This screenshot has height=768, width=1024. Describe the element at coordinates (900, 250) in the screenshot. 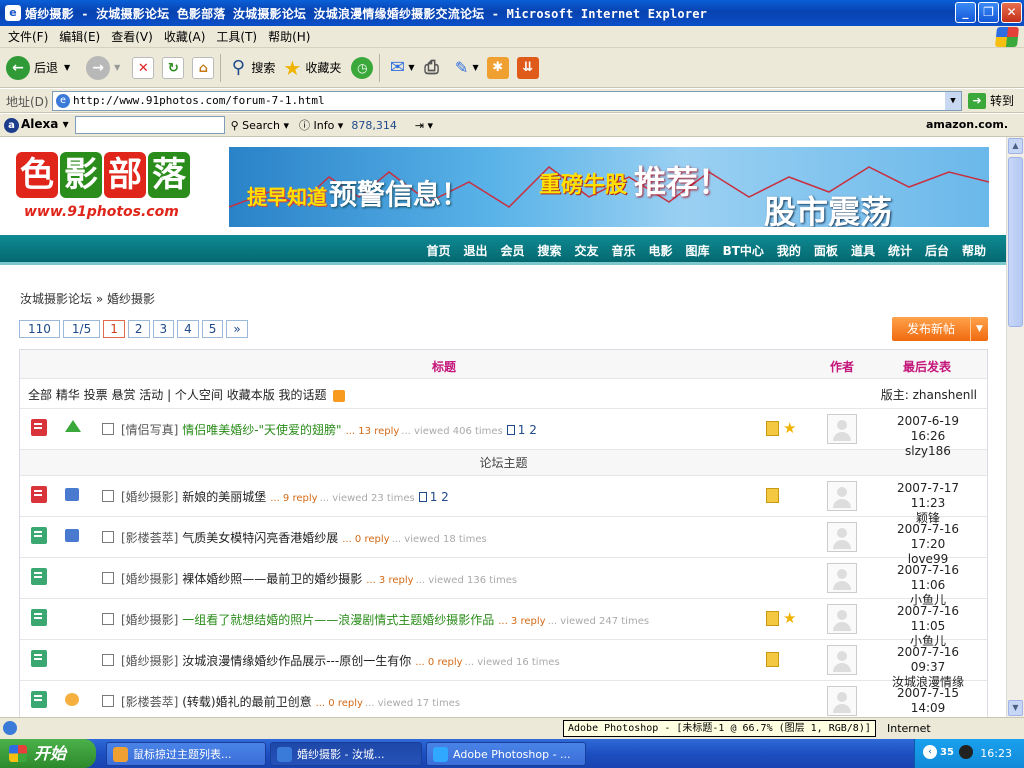

I see `nav-item: 统计` at that location.